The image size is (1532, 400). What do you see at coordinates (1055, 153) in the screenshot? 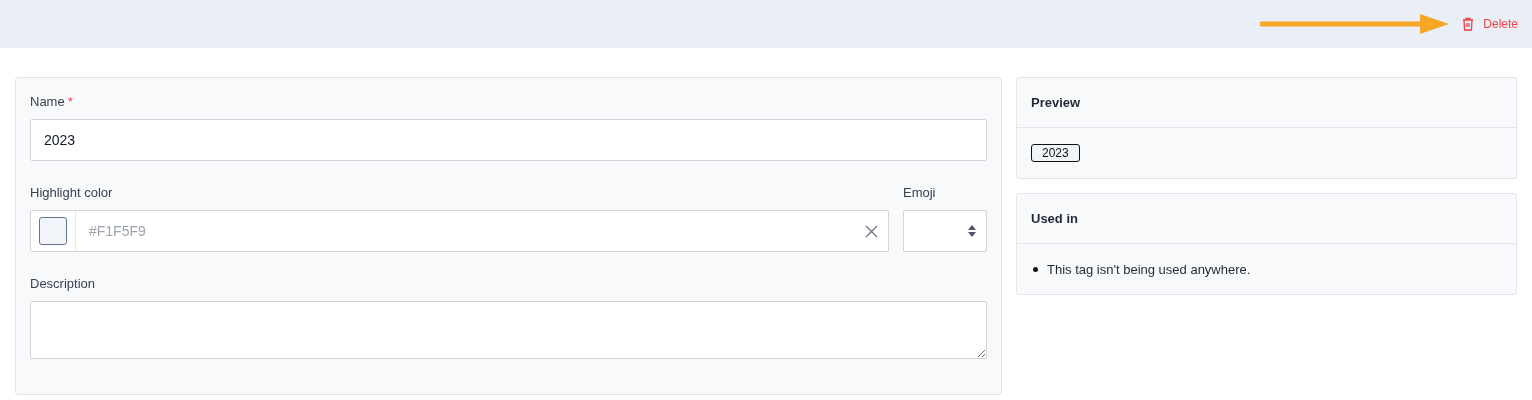
I see `tag-chip: 2023` at bounding box center [1055, 153].